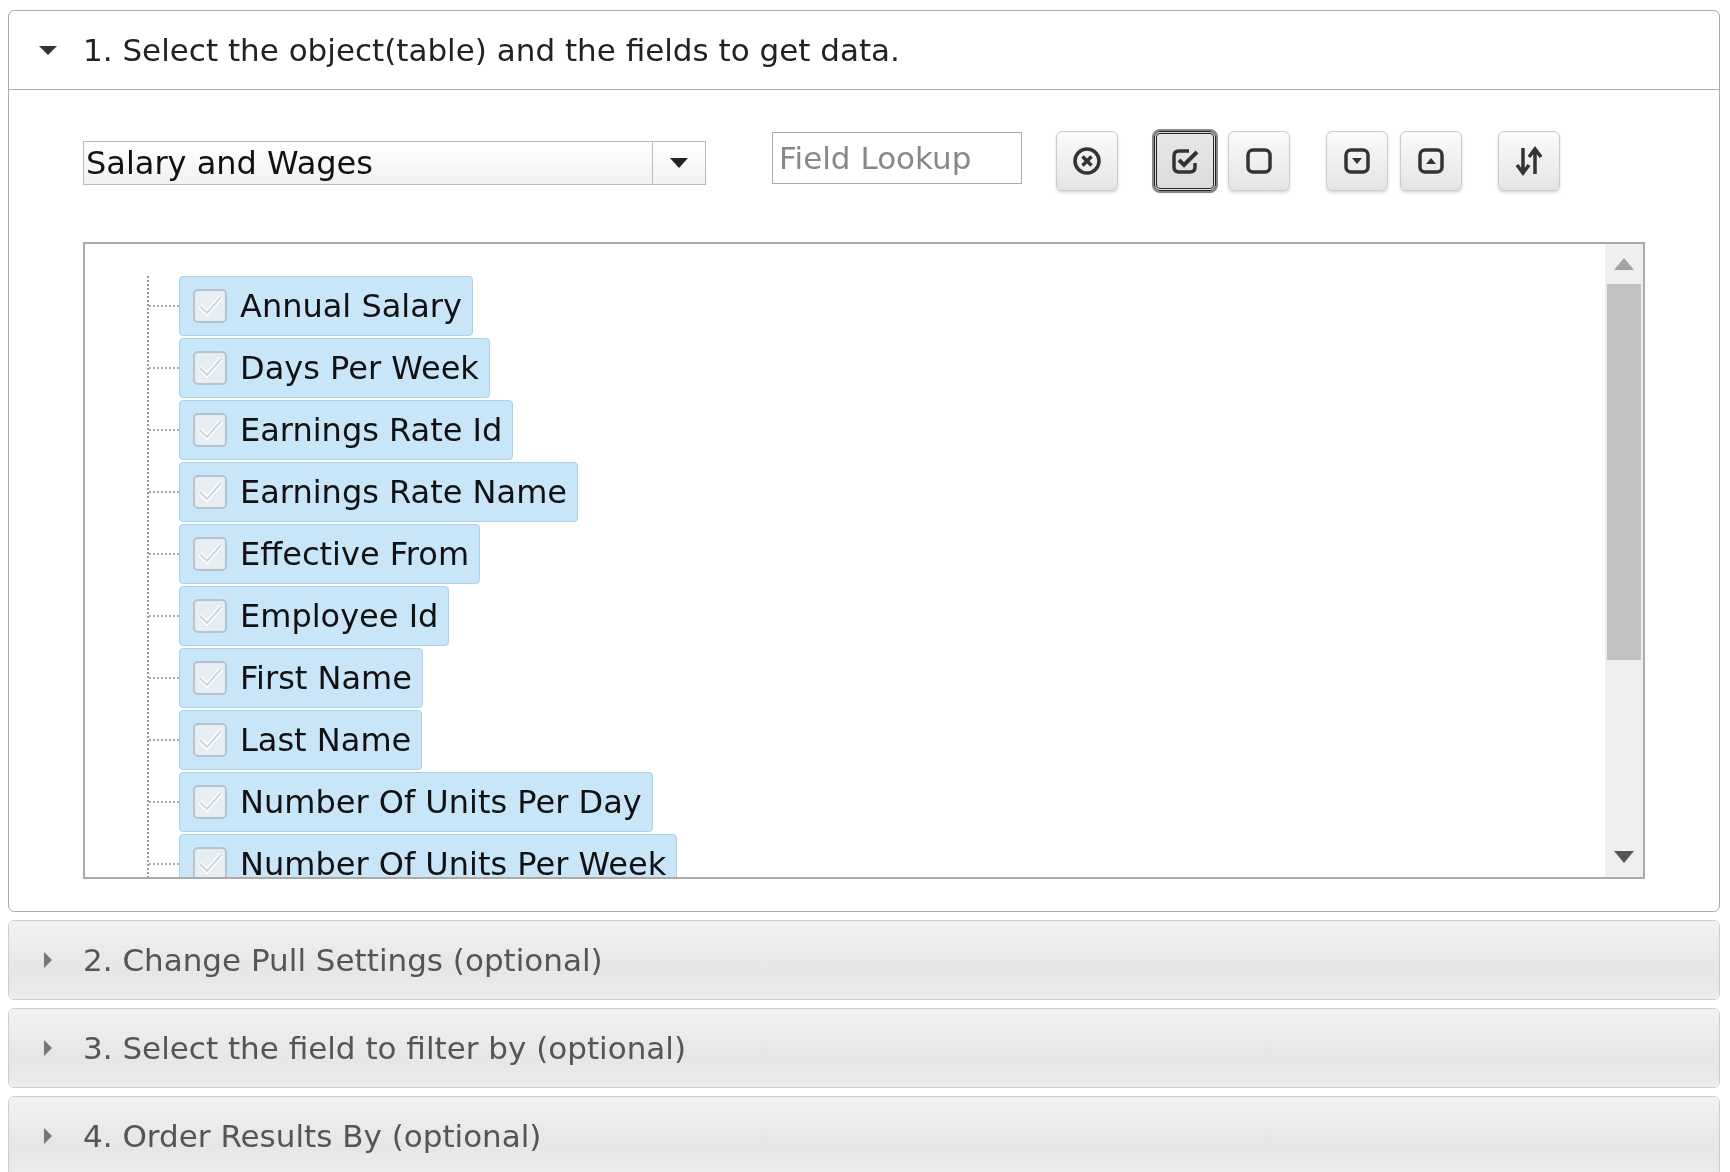 This screenshot has width=1730, height=1172. I want to click on empty-box-icon, so click(1259, 161).